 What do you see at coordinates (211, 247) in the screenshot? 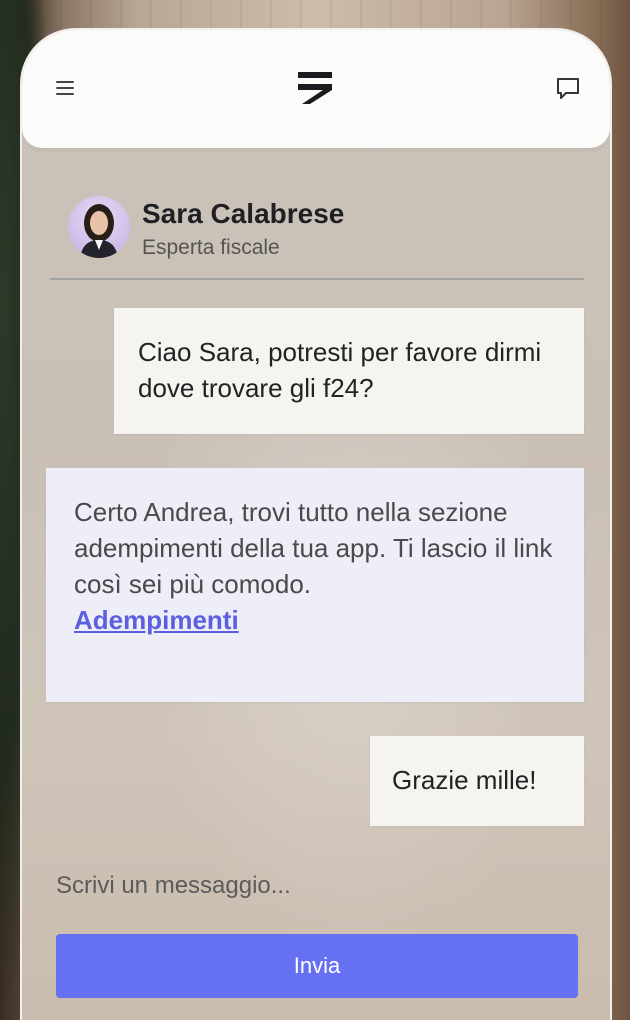
I see `agent-role: Esperta fiscale` at bounding box center [211, 247].